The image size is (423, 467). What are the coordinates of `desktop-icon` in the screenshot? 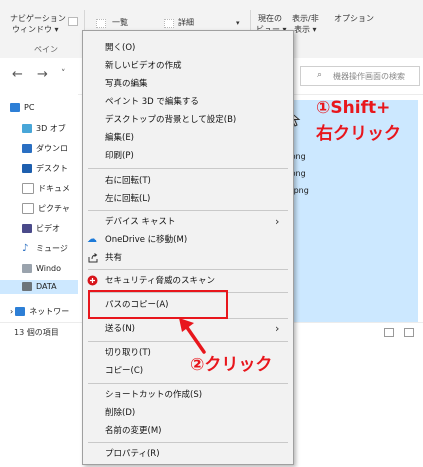 It's located at (27, 168).